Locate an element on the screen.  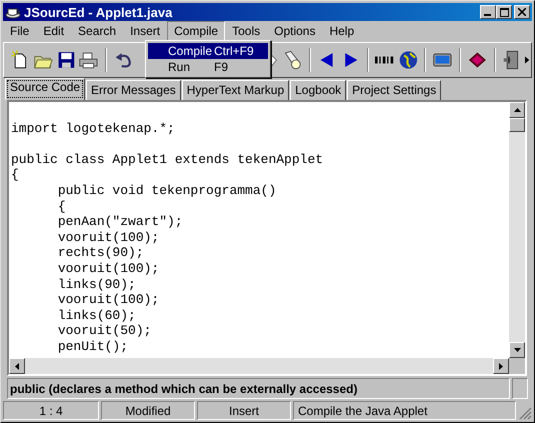
code-line: links(60); is located at coordinates (96, 316).